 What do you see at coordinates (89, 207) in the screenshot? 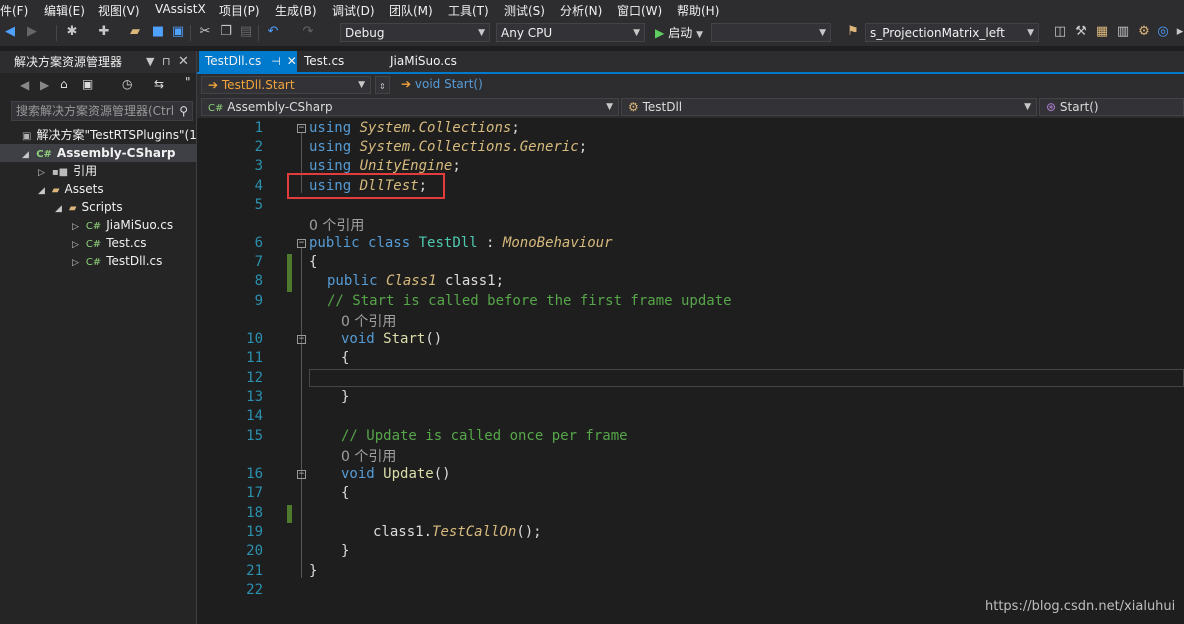
I see `tree-scripts: ◢ ▰ Scripts` at bounding box center [89, 207].